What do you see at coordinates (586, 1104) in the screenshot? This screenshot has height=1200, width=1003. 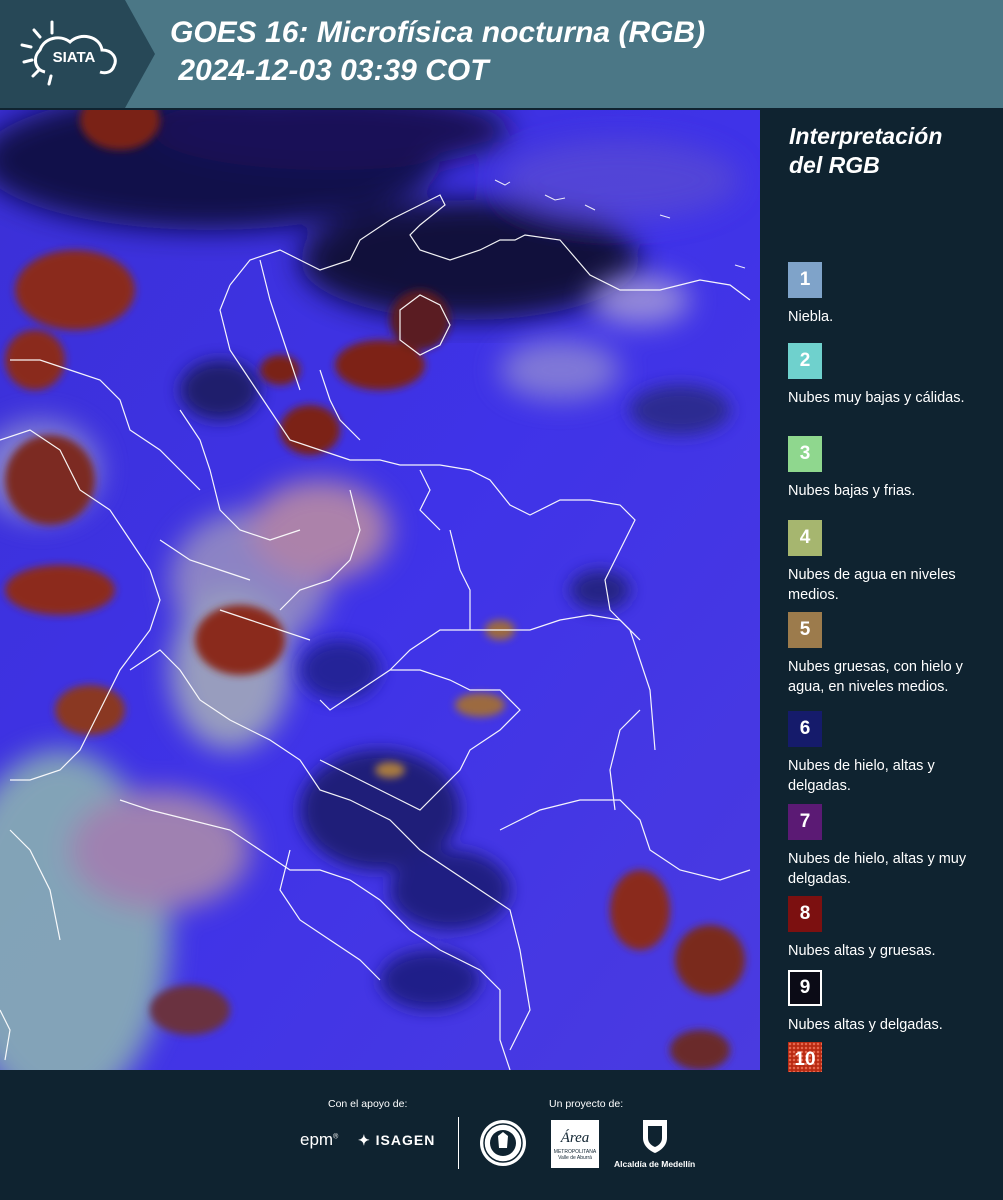 I see `project-label: Un proyecto de:` at bounding box center [586, 1104].